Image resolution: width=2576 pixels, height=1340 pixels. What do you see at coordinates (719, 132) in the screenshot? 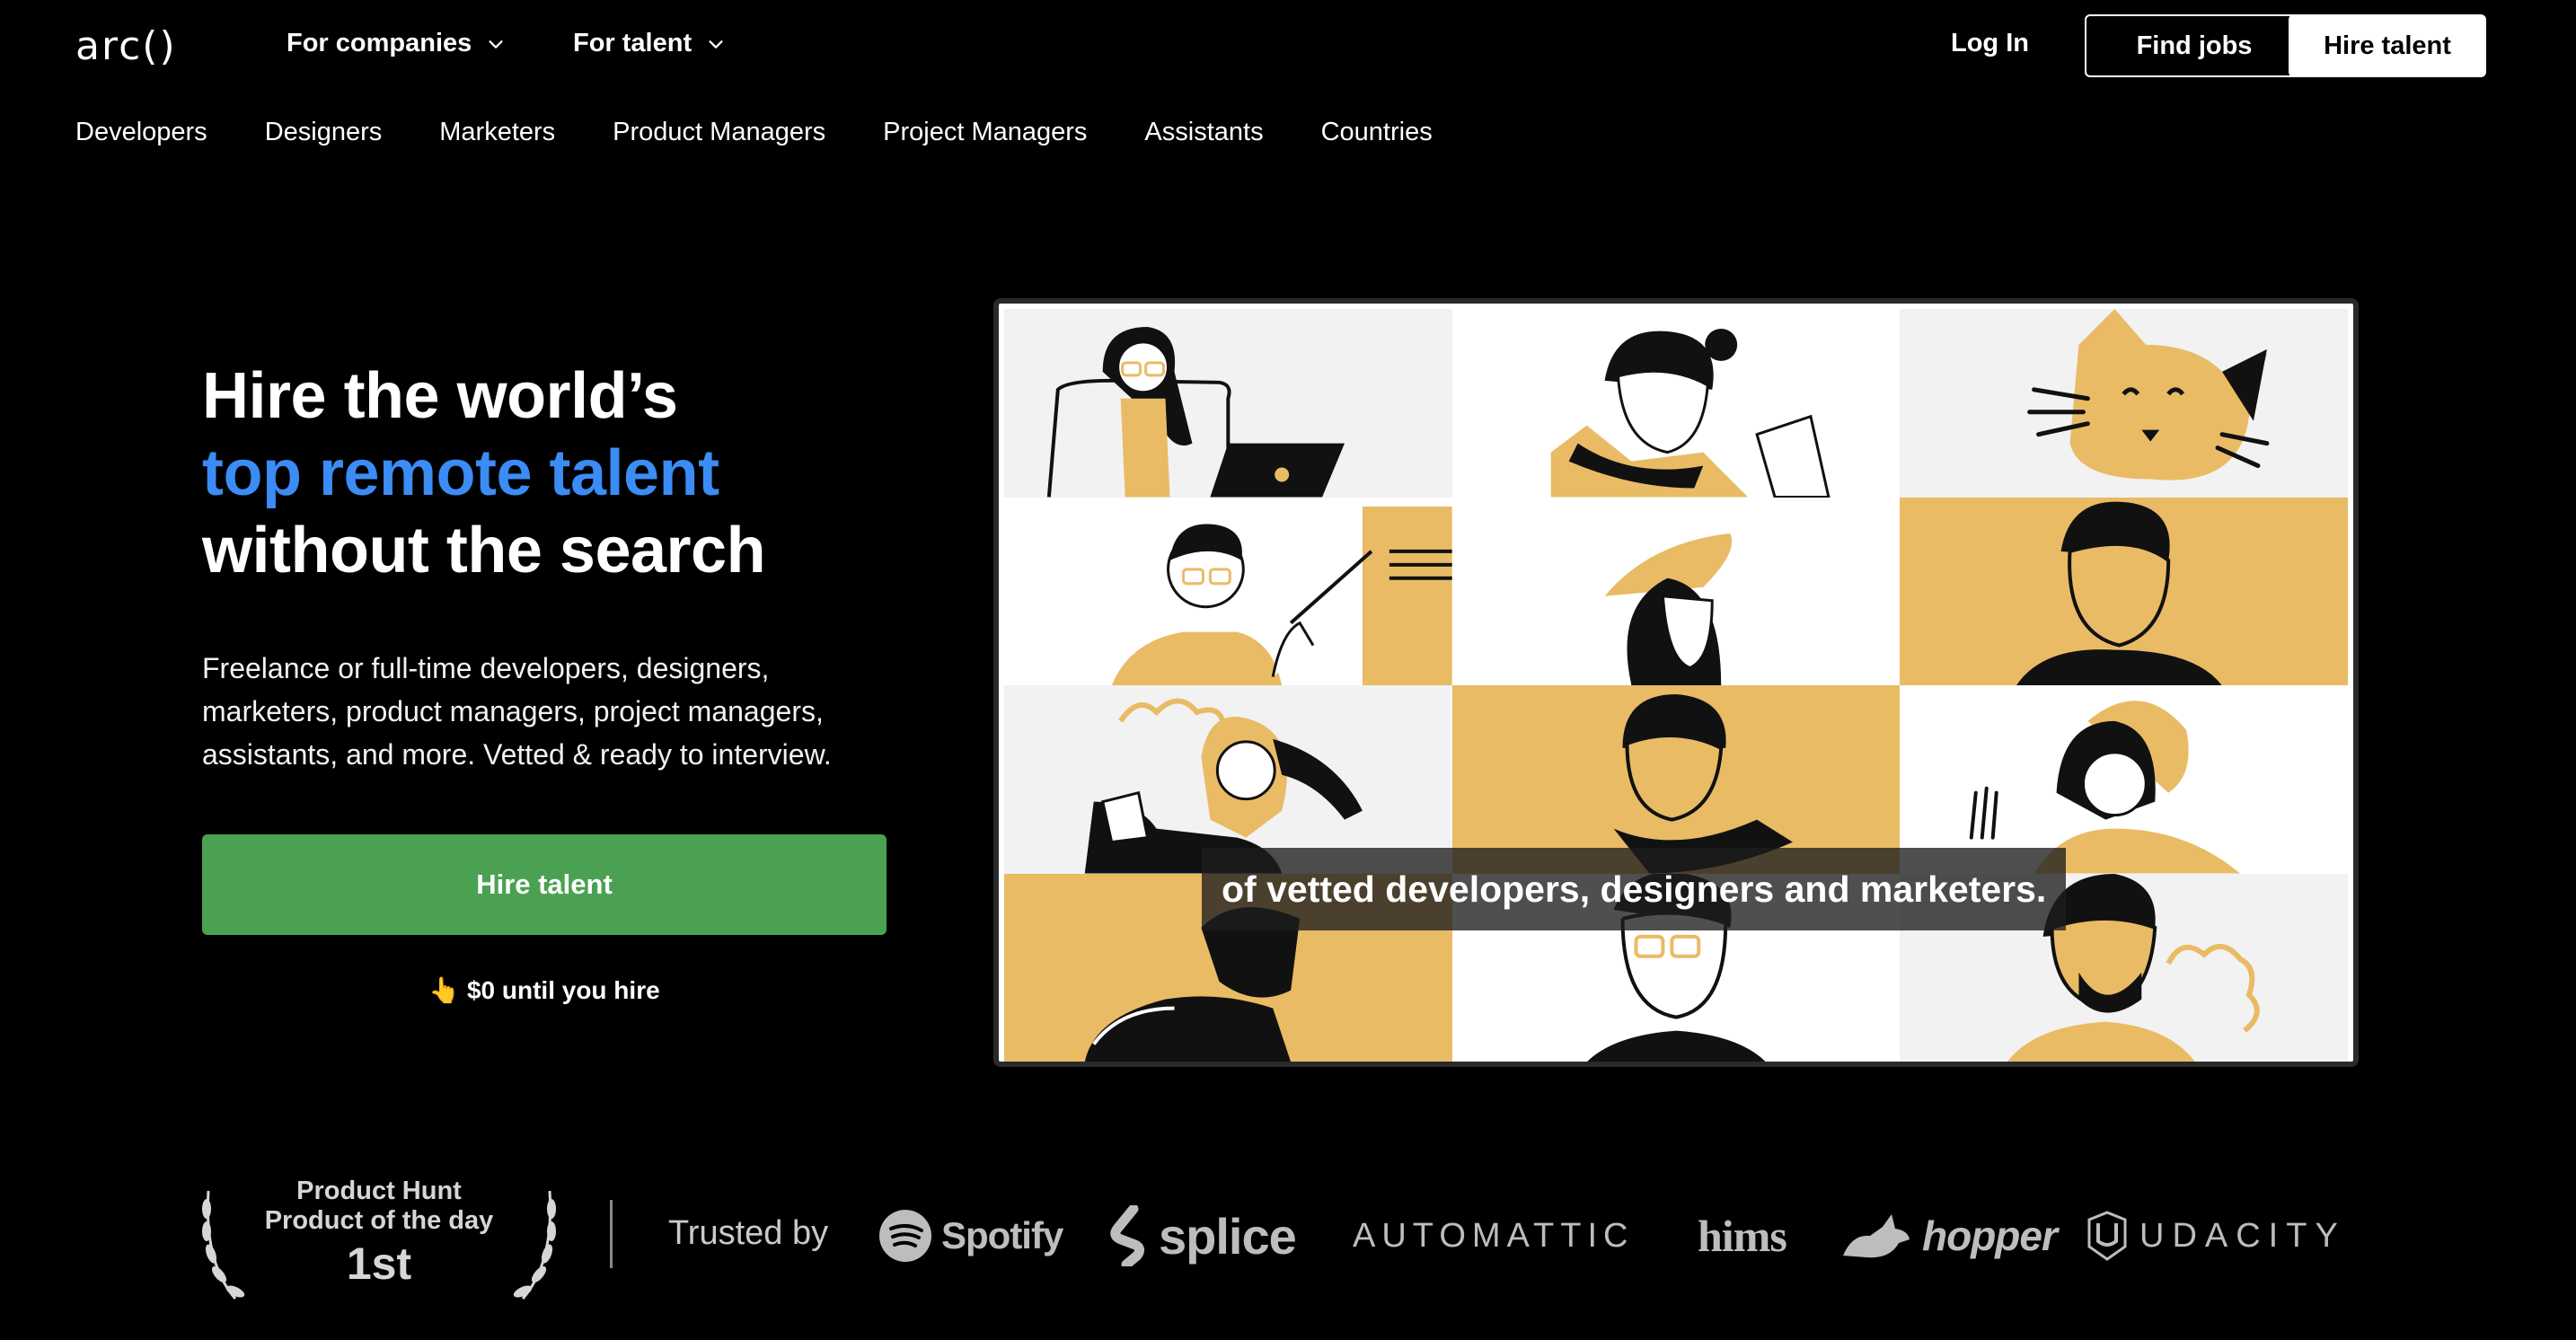
I see `category-product-managers: Product Managers` at bounding box center [719, 132].